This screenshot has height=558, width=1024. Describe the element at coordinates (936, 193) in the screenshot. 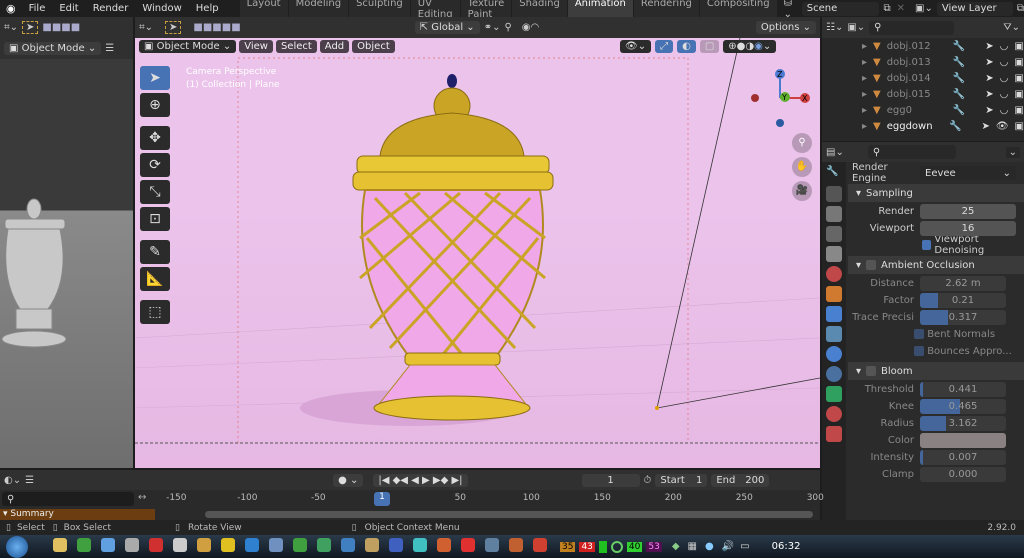

I see `sampling-panel-header: ▾ Sampling` at that location.